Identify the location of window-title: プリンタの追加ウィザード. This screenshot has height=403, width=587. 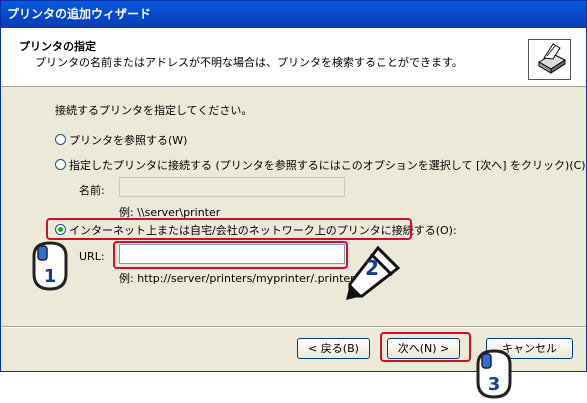
(293, 14).